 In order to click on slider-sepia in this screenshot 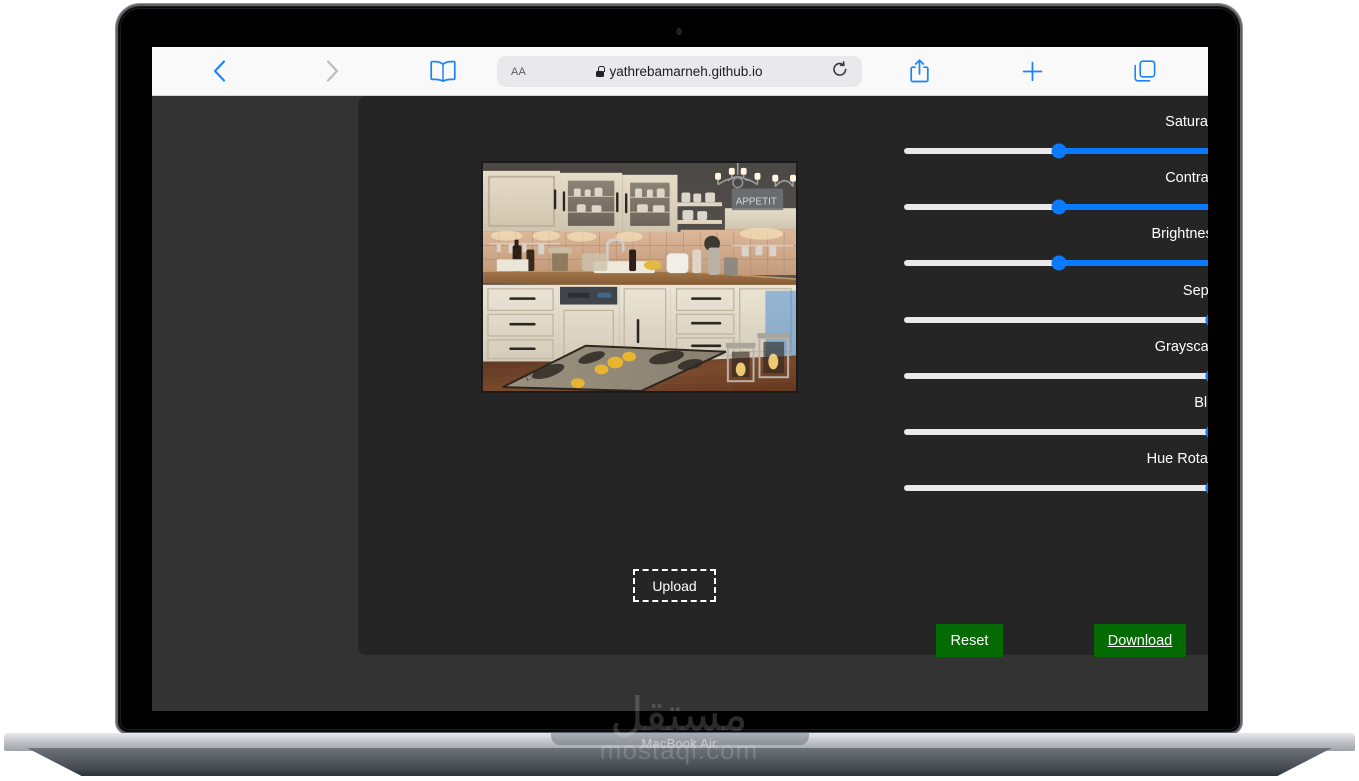, I will do `click(1056, 320)`.